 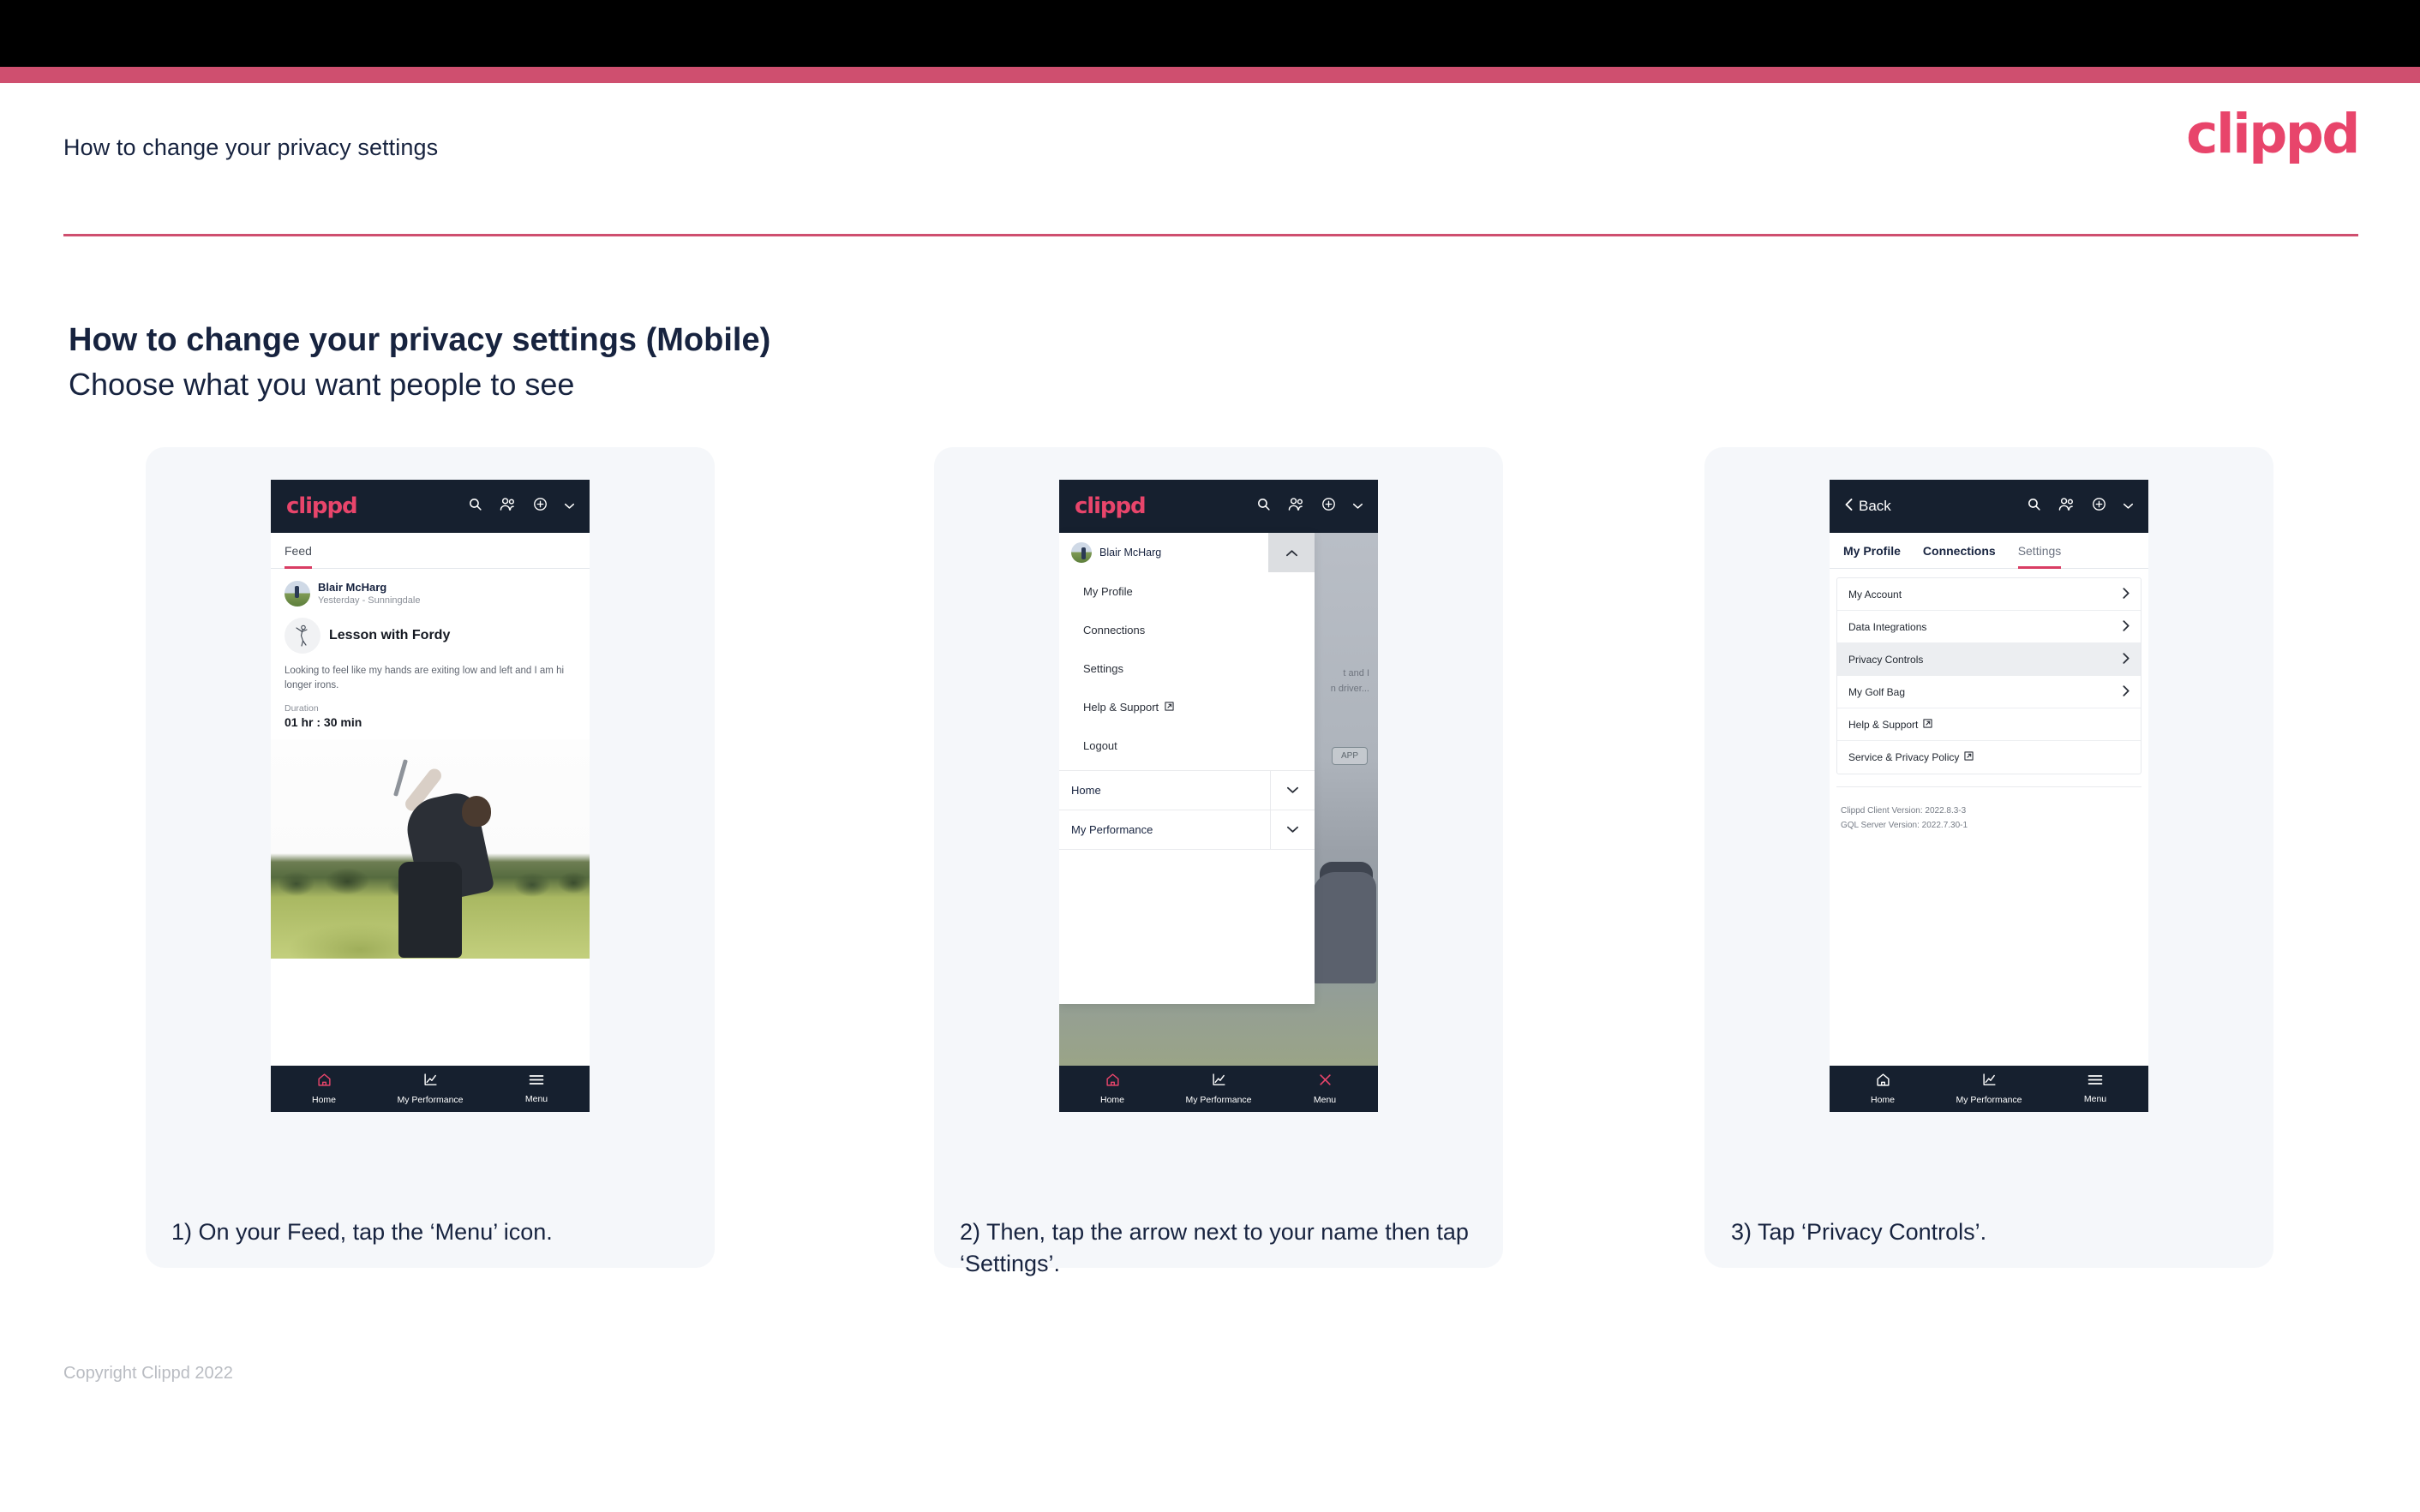 I want to click on duration-label: Duration, so click(x=302, y=708).